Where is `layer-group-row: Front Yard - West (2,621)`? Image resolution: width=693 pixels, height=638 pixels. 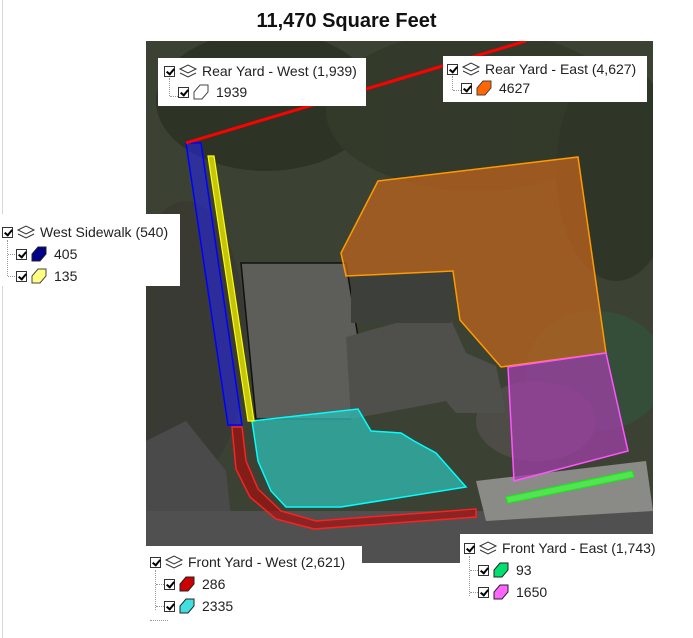
layer-group-row: Front Yard - West (2,621) is located at coordinates (247, 562).